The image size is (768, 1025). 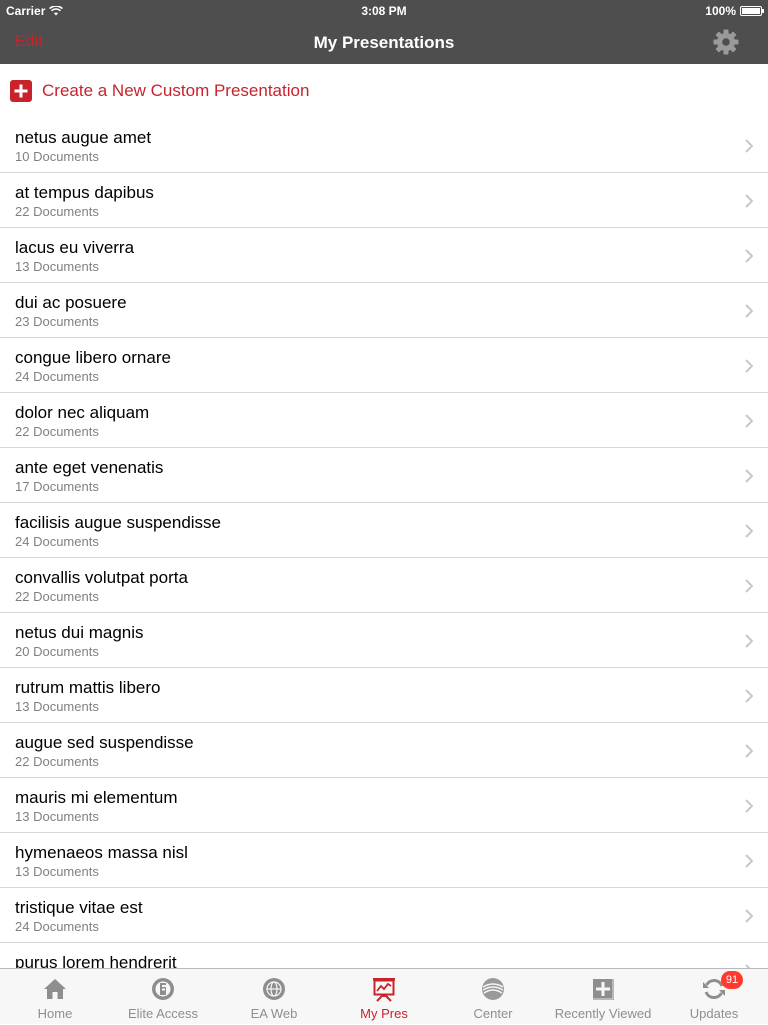 I want to click on tab-ea-web: EA Web, so click(x=274, y=997).